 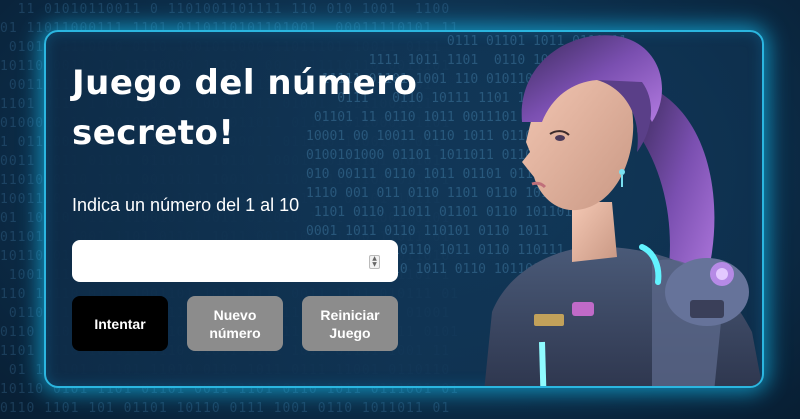 I want to click on instruction-text: Indica un número del 1 al 10, so click(x=186, y=205).